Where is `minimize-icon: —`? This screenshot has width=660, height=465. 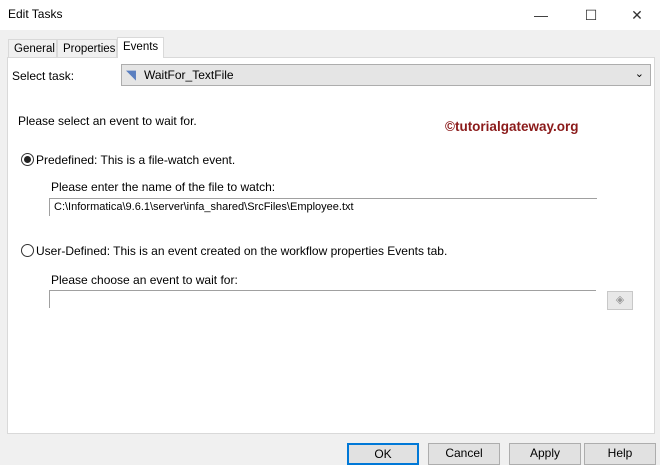
minimize-icon: — is located at coordinates (541, 15).